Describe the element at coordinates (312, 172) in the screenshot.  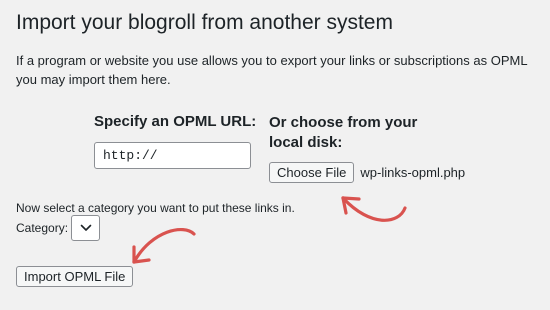
I see `choose-file-button: Choose File` at that location.